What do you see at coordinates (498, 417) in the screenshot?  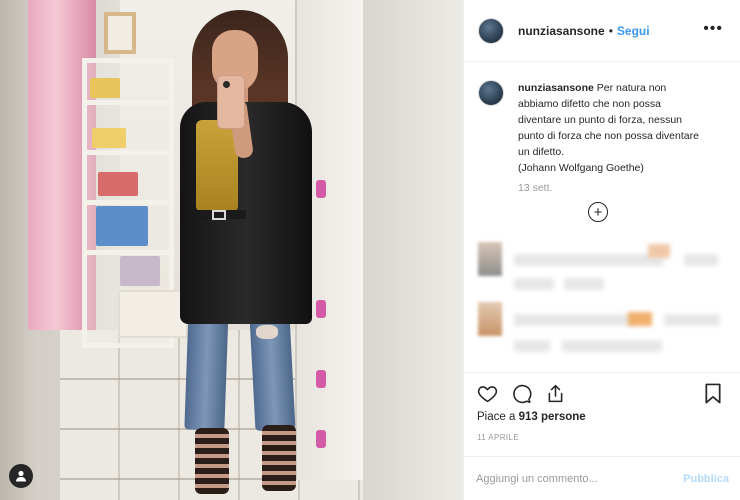 I see `likes-prefix: Piace a` at bounding box center [498, 417].